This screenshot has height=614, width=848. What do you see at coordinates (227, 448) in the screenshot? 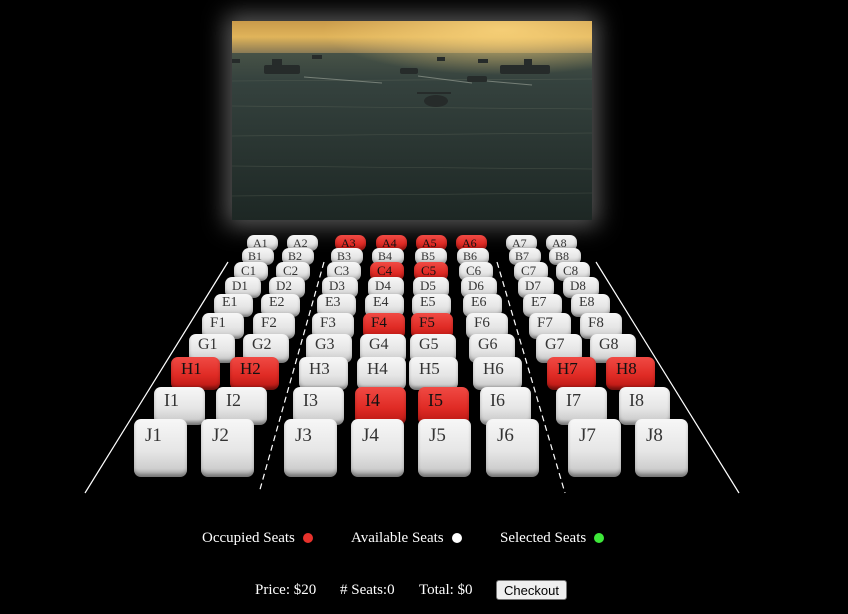
I see `seat-j2: J2` at bounding box center [227, 448].